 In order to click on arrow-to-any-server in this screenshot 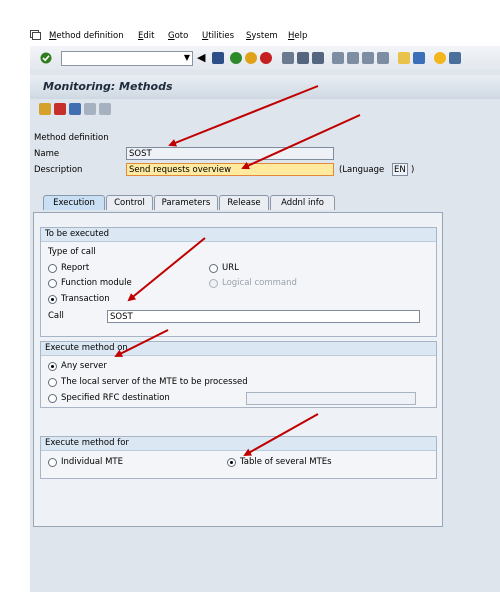, I will do `click(141, 343)`.